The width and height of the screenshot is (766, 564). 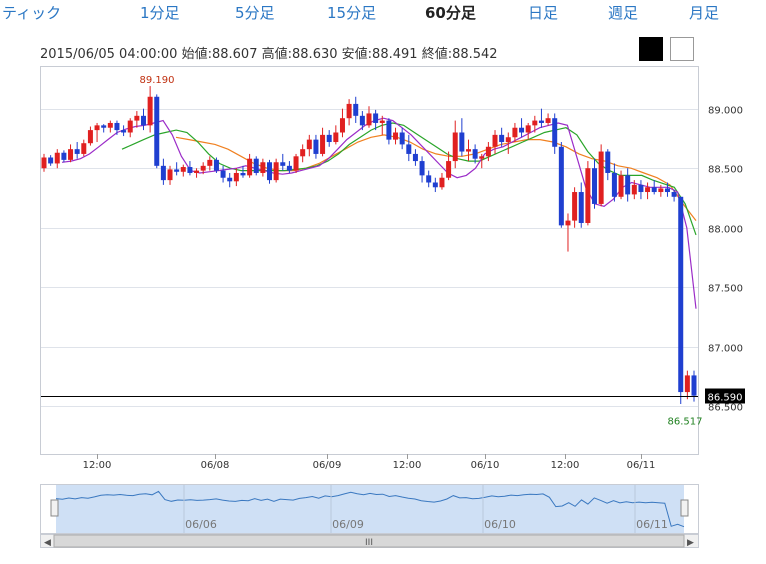 I want to click on navigator-left-handle, so click(x=54, y=508).